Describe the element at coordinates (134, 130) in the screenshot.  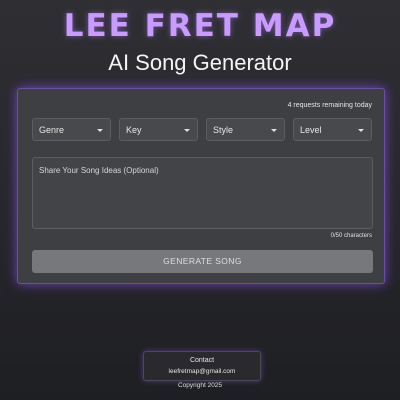
I see `key-select-label: Key` at that location.